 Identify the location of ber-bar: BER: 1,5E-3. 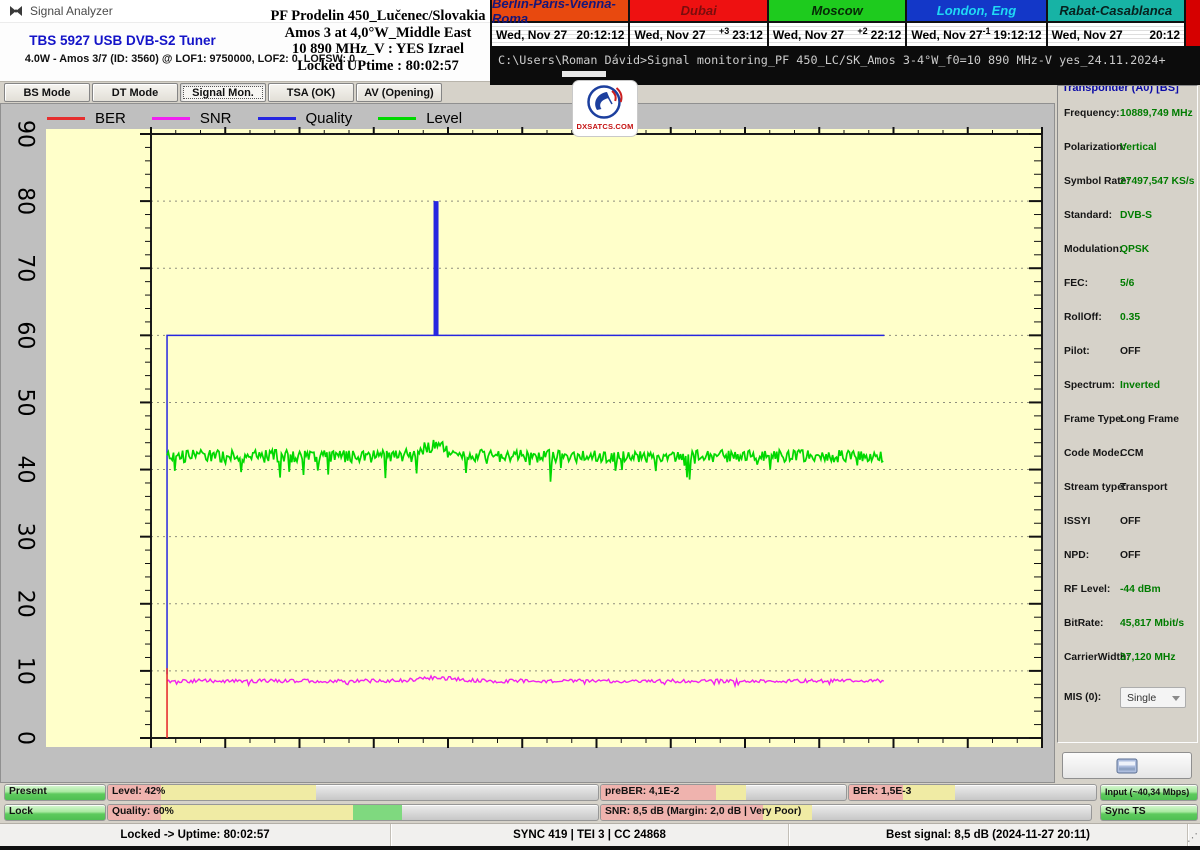
(972, 792).